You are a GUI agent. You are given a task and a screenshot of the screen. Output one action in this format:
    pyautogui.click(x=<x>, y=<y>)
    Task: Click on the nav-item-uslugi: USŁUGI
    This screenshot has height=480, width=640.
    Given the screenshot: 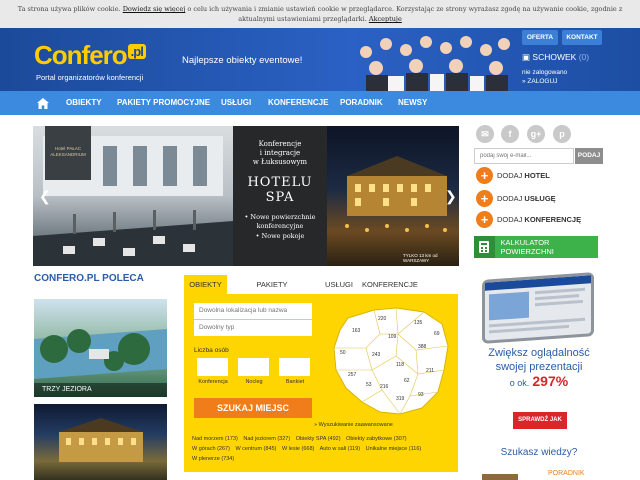 What is the action you would take?
    pyautogui.click(x=236, y=103)
    